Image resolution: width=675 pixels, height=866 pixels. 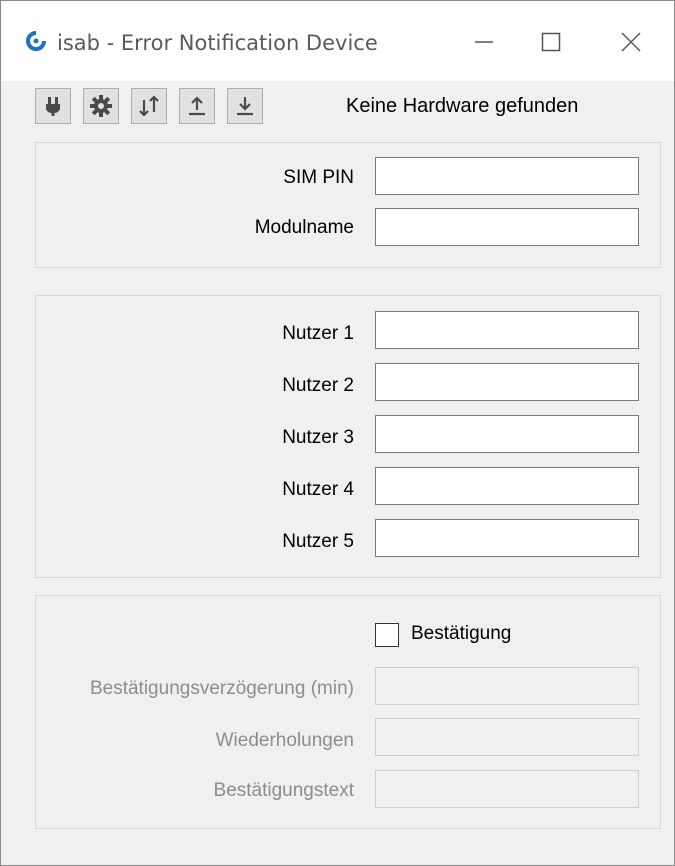 I want to click on repeats-label: Wiederholungen, so click(x=284, y=740).